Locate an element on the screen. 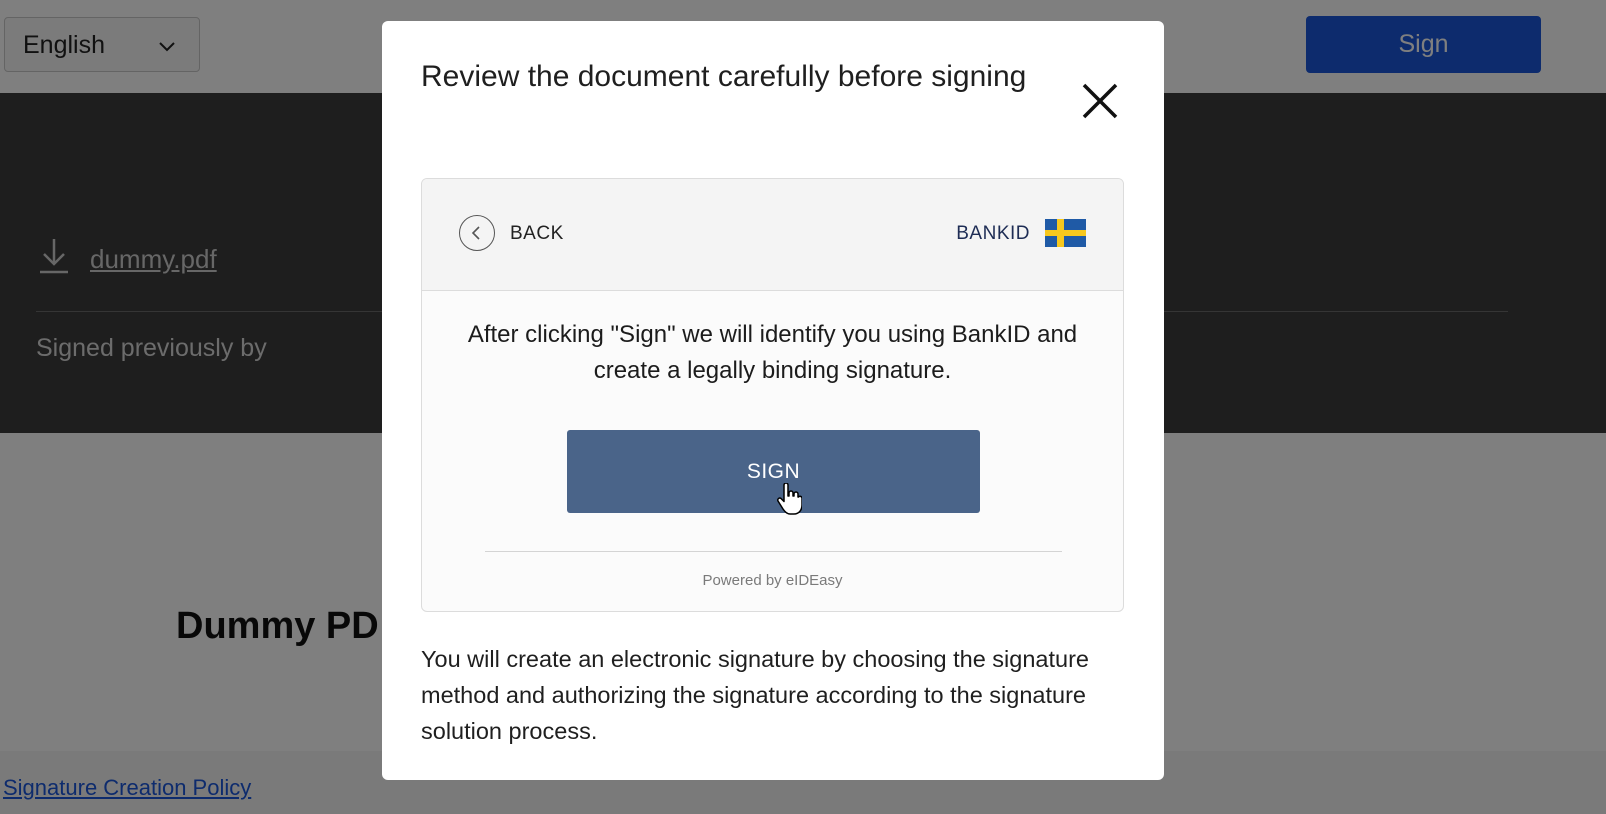  provider-label: BANKID is located at coordinates (993, 233).